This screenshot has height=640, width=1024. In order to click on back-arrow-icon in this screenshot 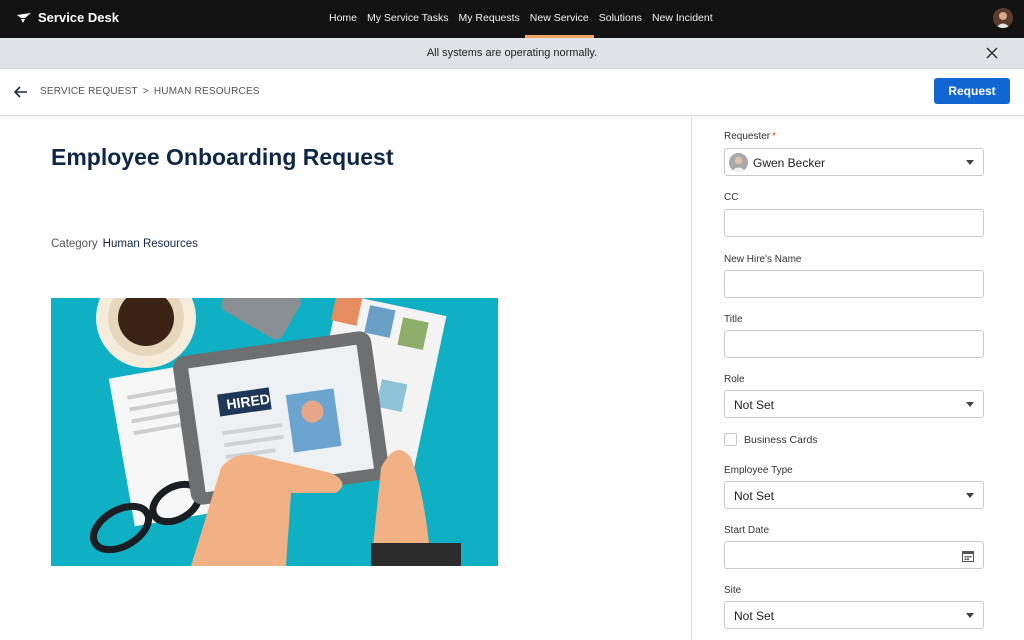, I will do `click(21, 92)`.